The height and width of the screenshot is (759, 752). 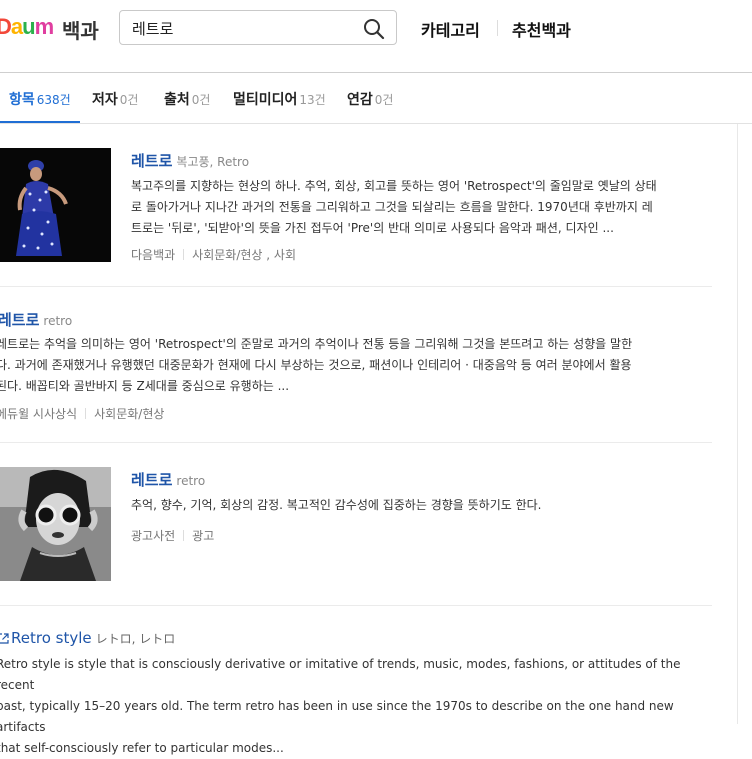 I want to click on result-title-line: 레트로 복고풍, Retro, so click(x=190, y=160).